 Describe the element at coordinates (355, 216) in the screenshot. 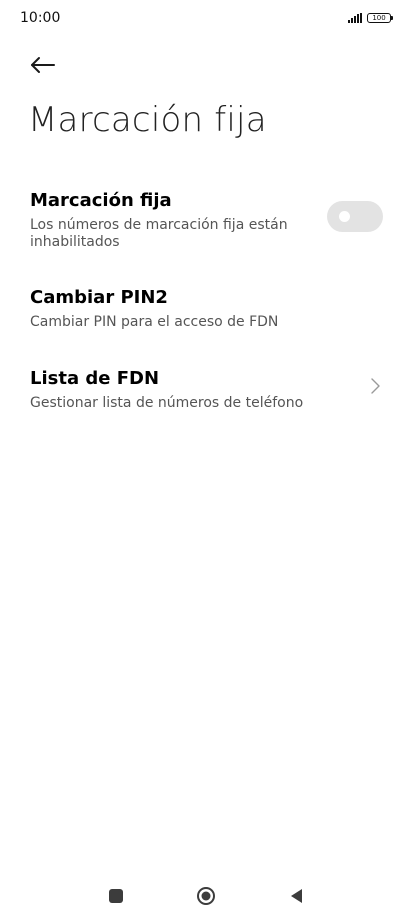

I see `fixed-dialing-toggle` at that location.